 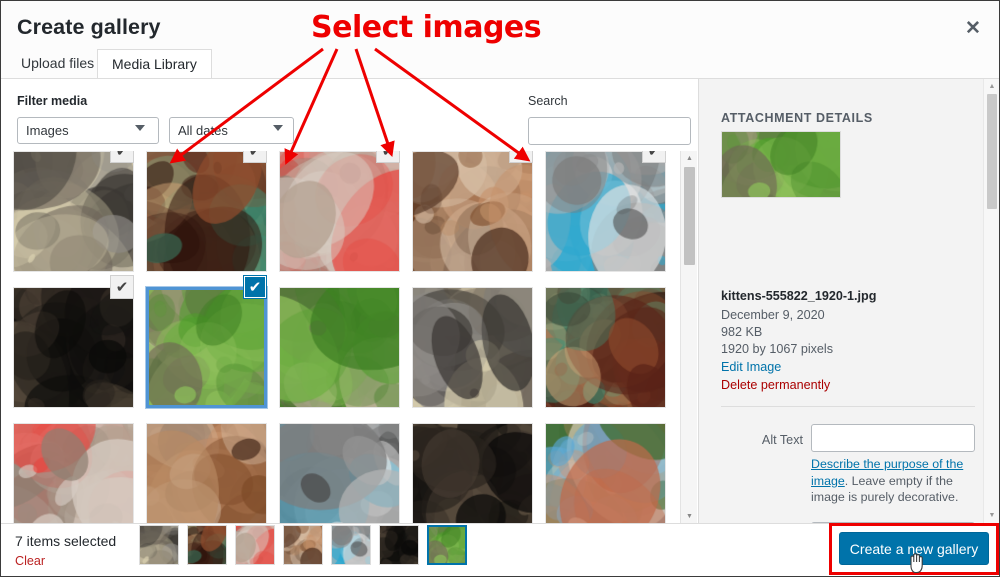 I want to click on scrollbar-thumb, so click(x=689, y=216).